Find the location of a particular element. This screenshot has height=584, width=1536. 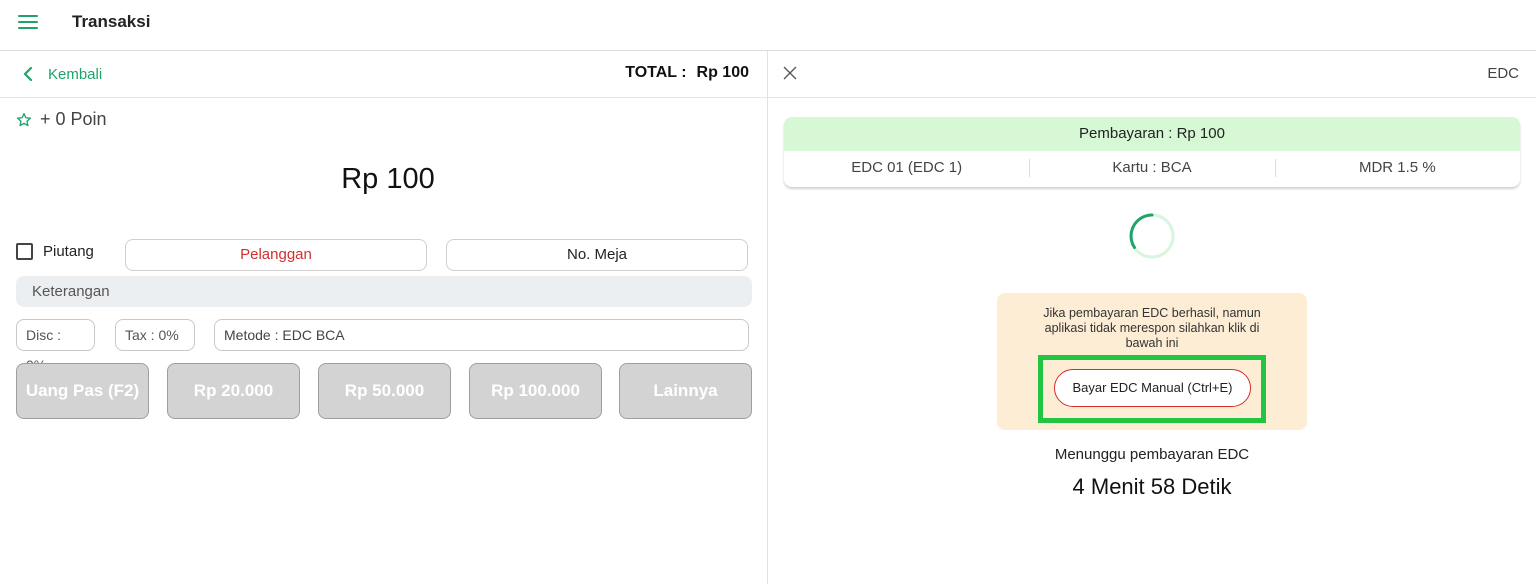

card-type: Kartu : BCA is located at coordinates (1151, 168).